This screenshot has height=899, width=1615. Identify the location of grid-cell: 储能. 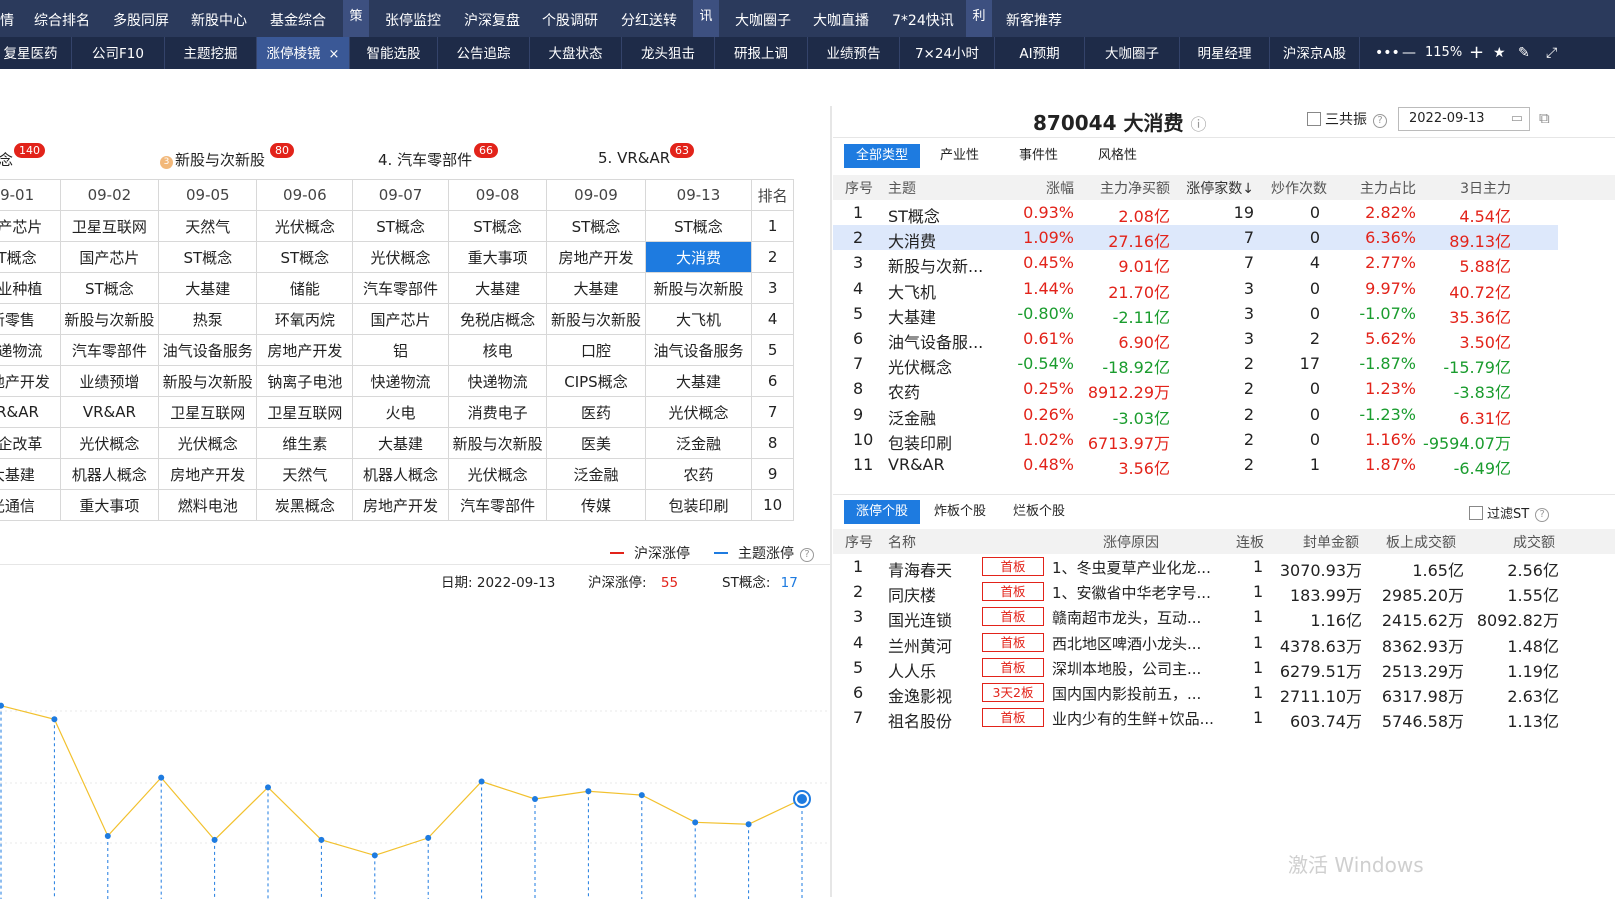
(305, 288).